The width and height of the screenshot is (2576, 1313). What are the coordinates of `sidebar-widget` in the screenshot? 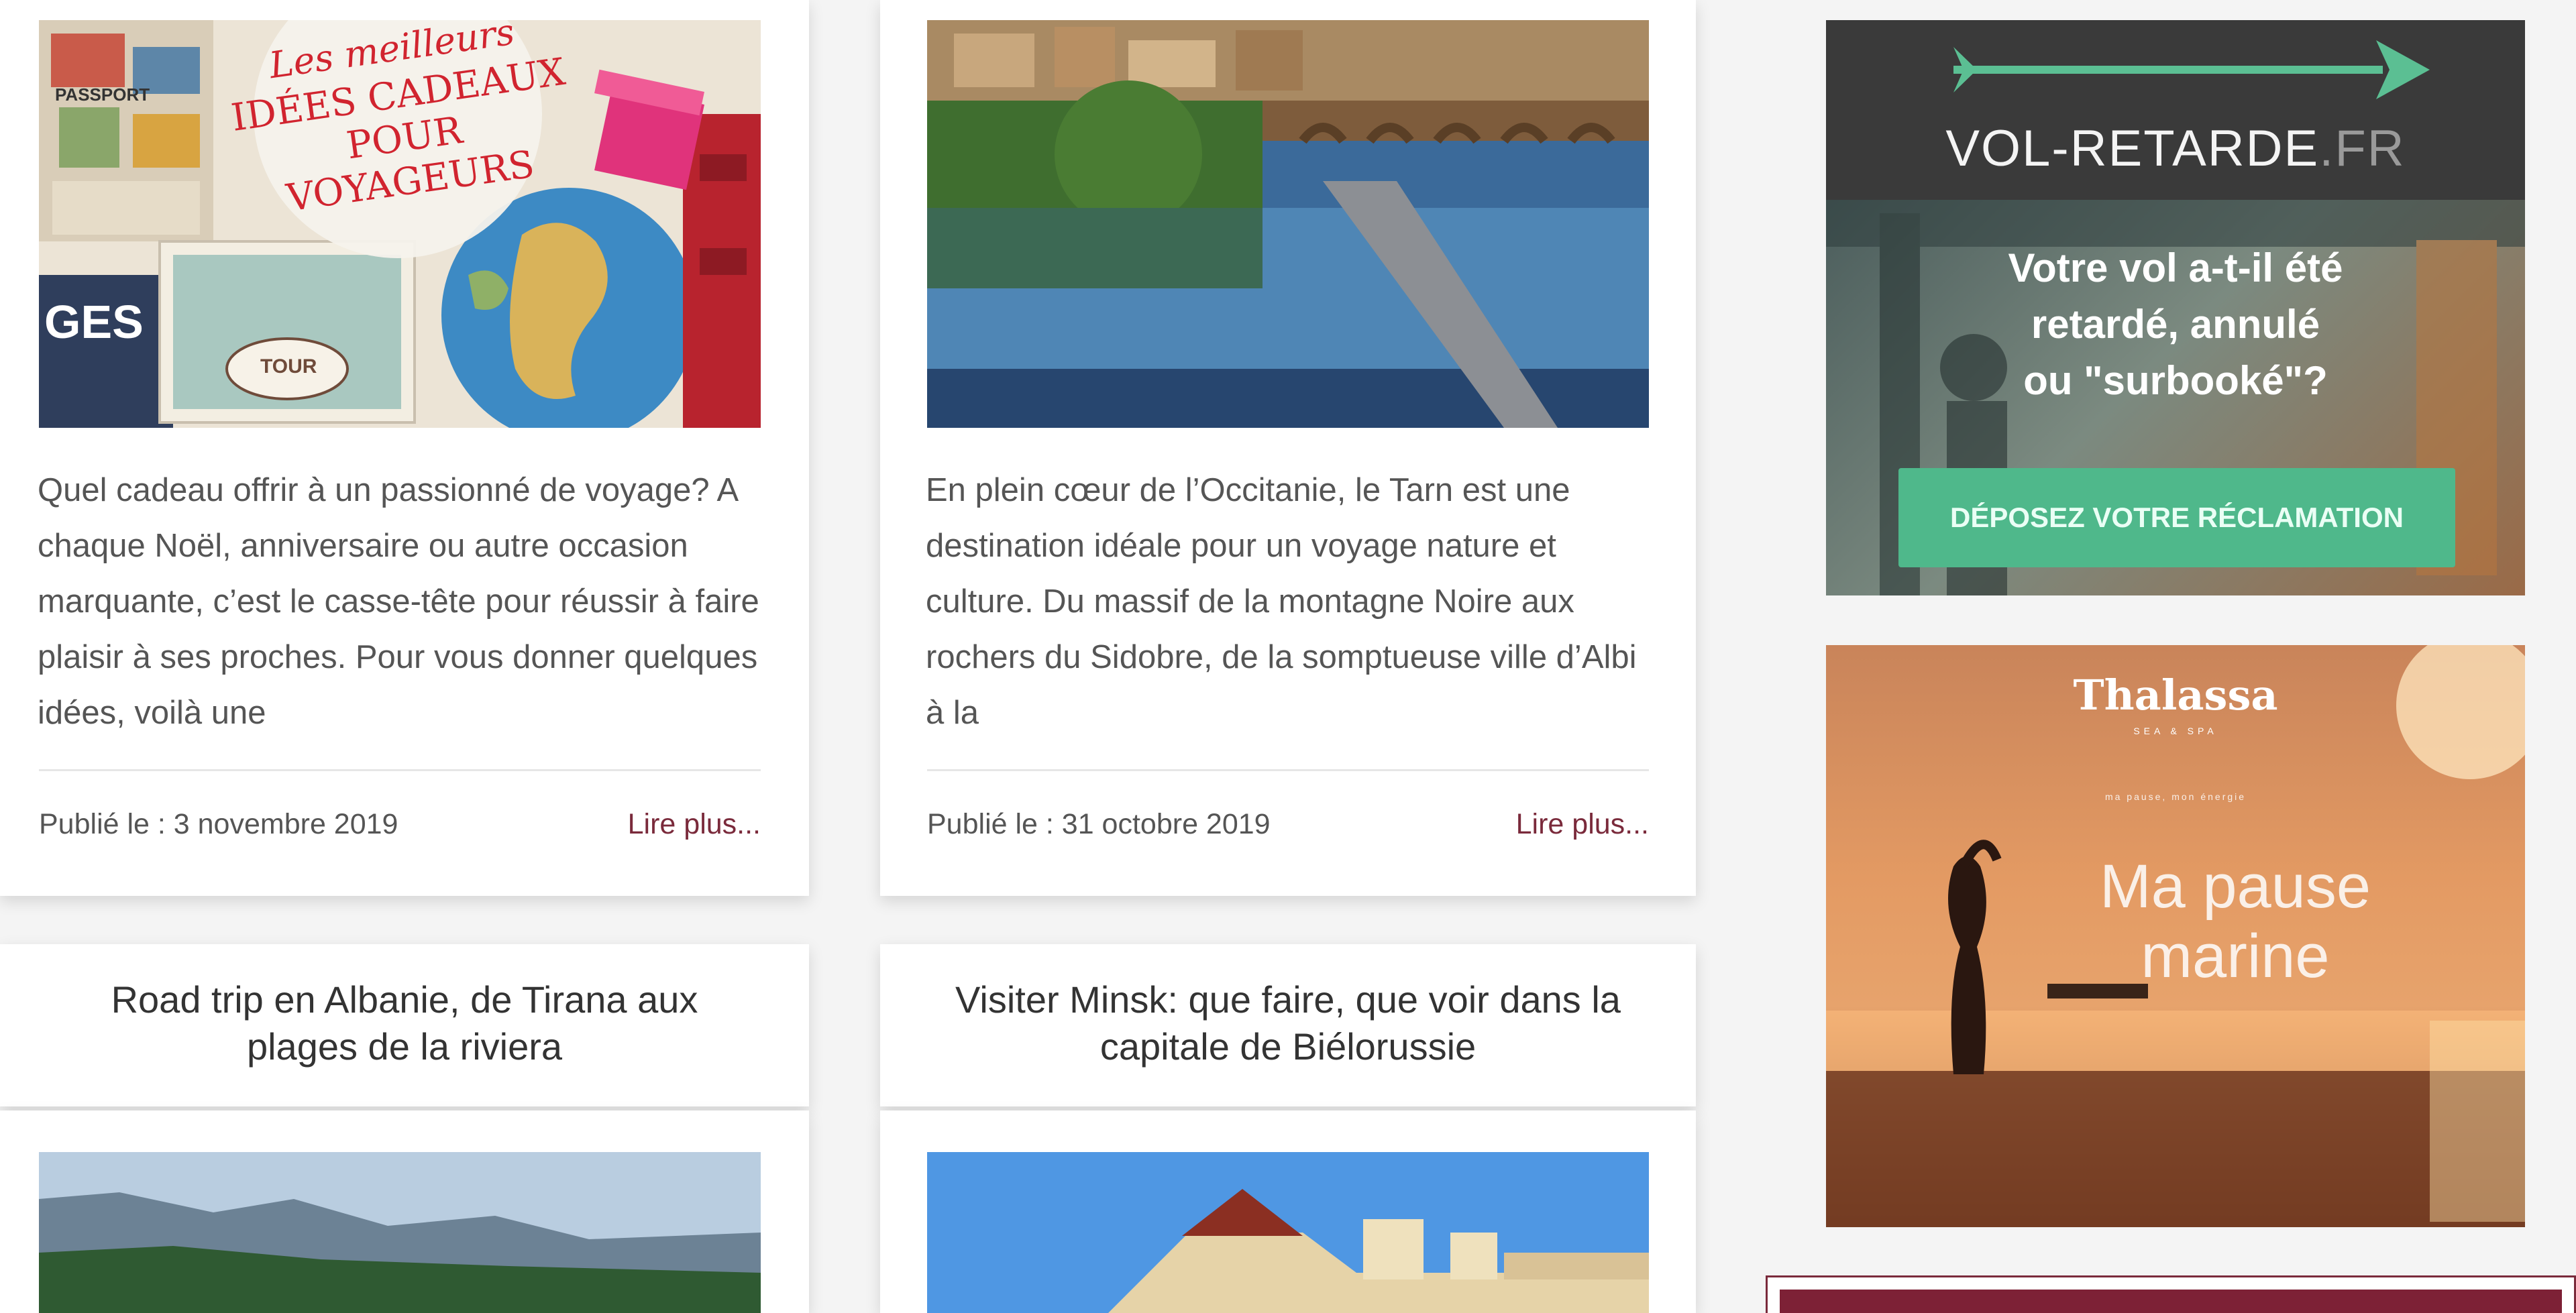 It's located at (2171, 1294).